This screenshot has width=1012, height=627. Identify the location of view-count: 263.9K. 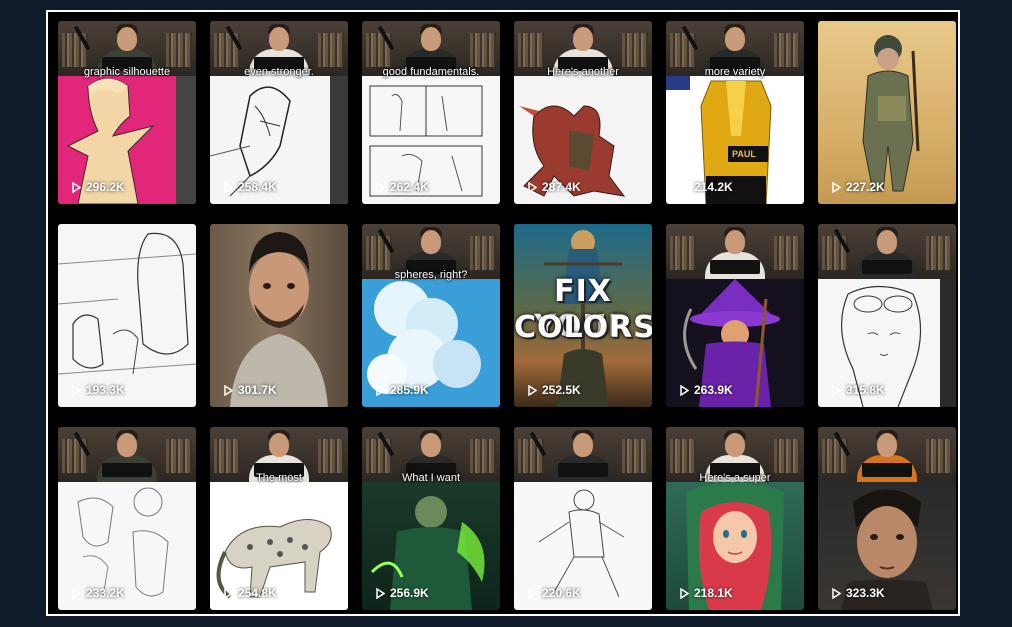
(706, 390).